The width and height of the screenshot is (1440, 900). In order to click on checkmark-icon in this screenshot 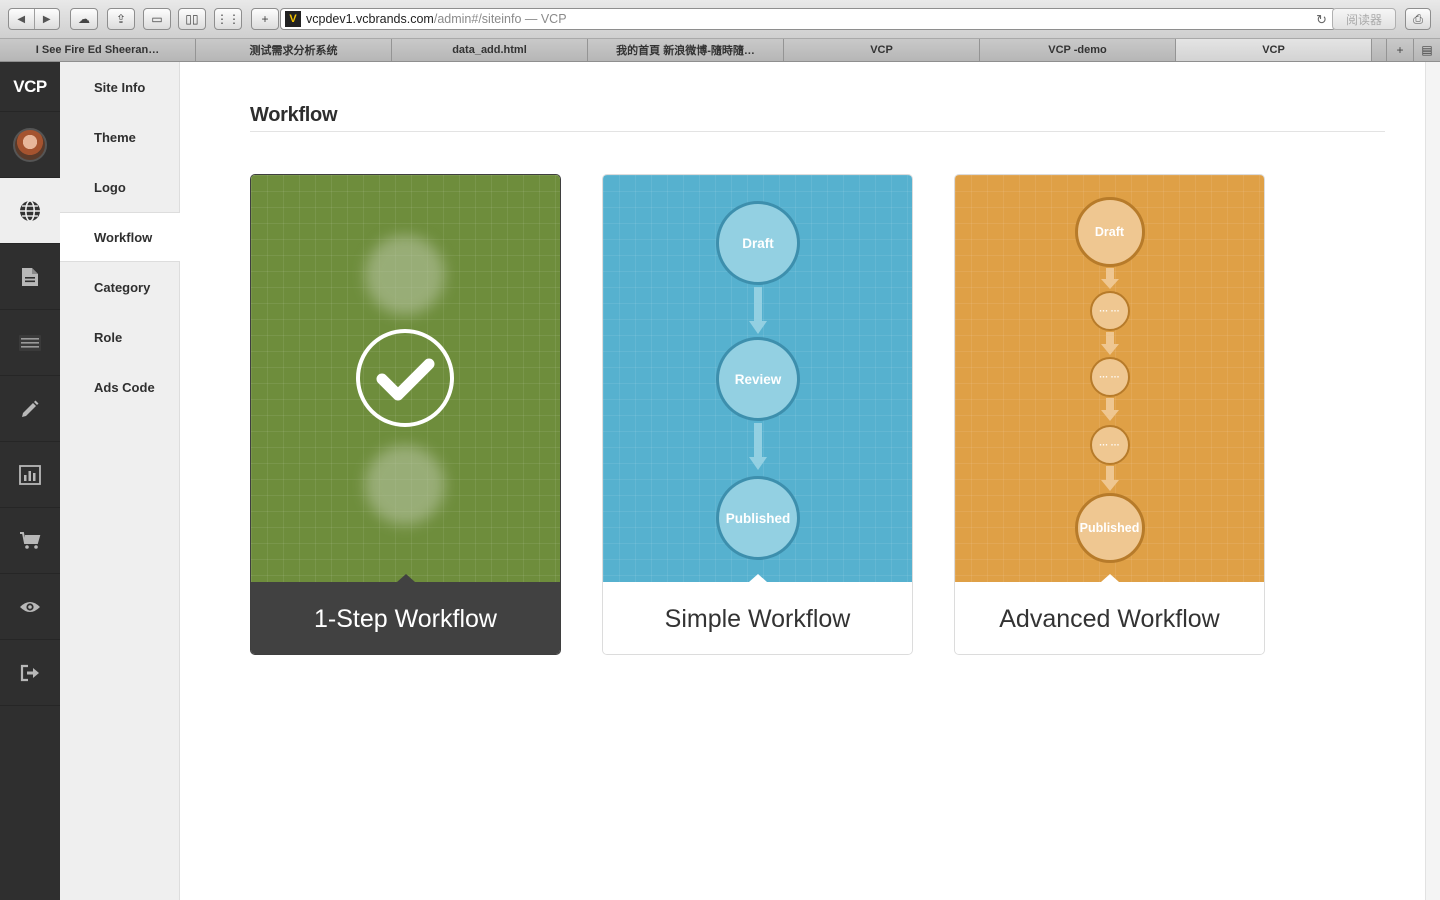, I will do `click(405, 378)`.